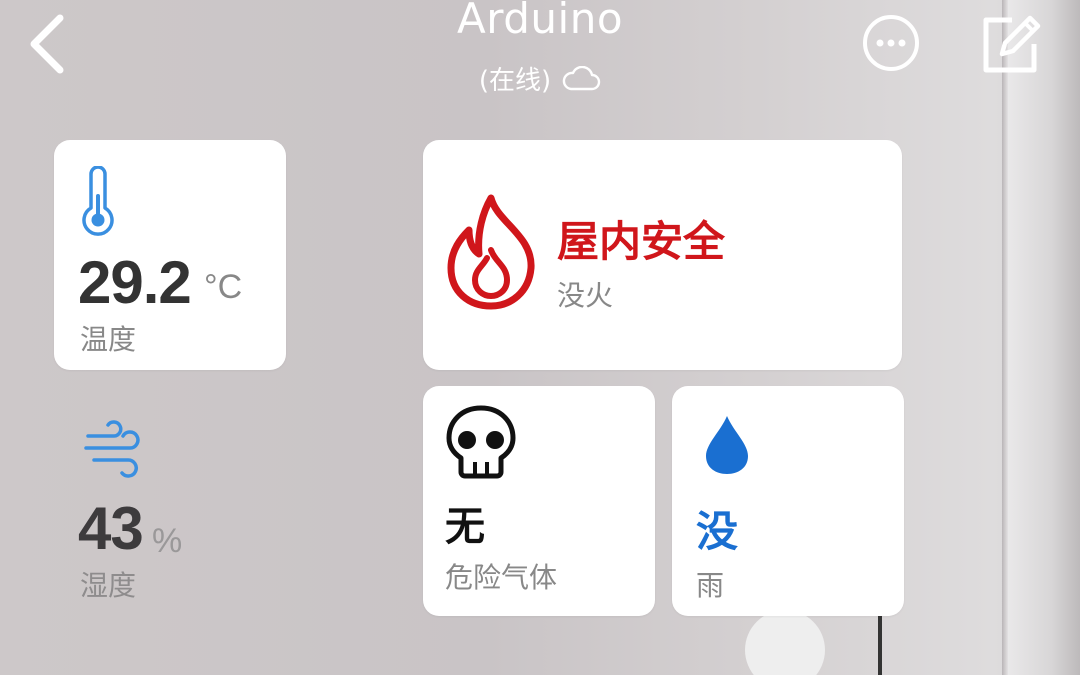 This screenshot has height=675, width=1080. What do you see at coordinates (481, 442) in the screenshot?
I see `skull-icon` at bounding box center [481, 442].